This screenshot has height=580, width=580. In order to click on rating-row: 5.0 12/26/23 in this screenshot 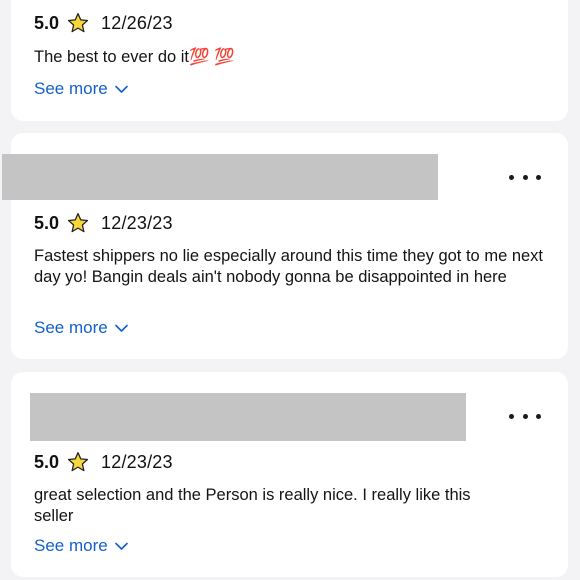, I will do `click(103, 23)`.